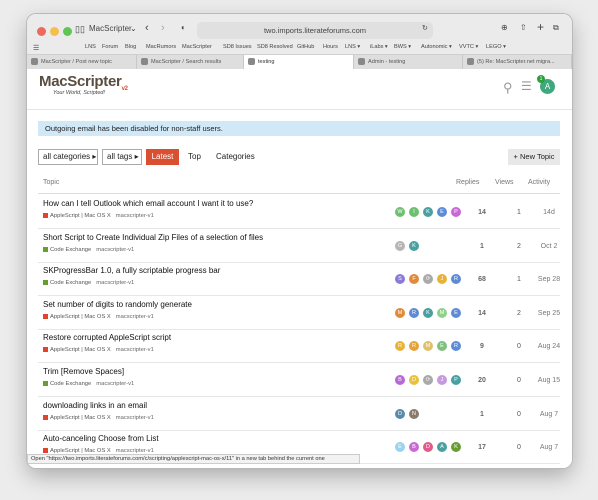 Image resolution: width=598 pixels, height=500 pixels. What do you see at coordinates (540, 27) in the screenshot?
I see `new-tab-icon: +` at bounding box center [540, 27].